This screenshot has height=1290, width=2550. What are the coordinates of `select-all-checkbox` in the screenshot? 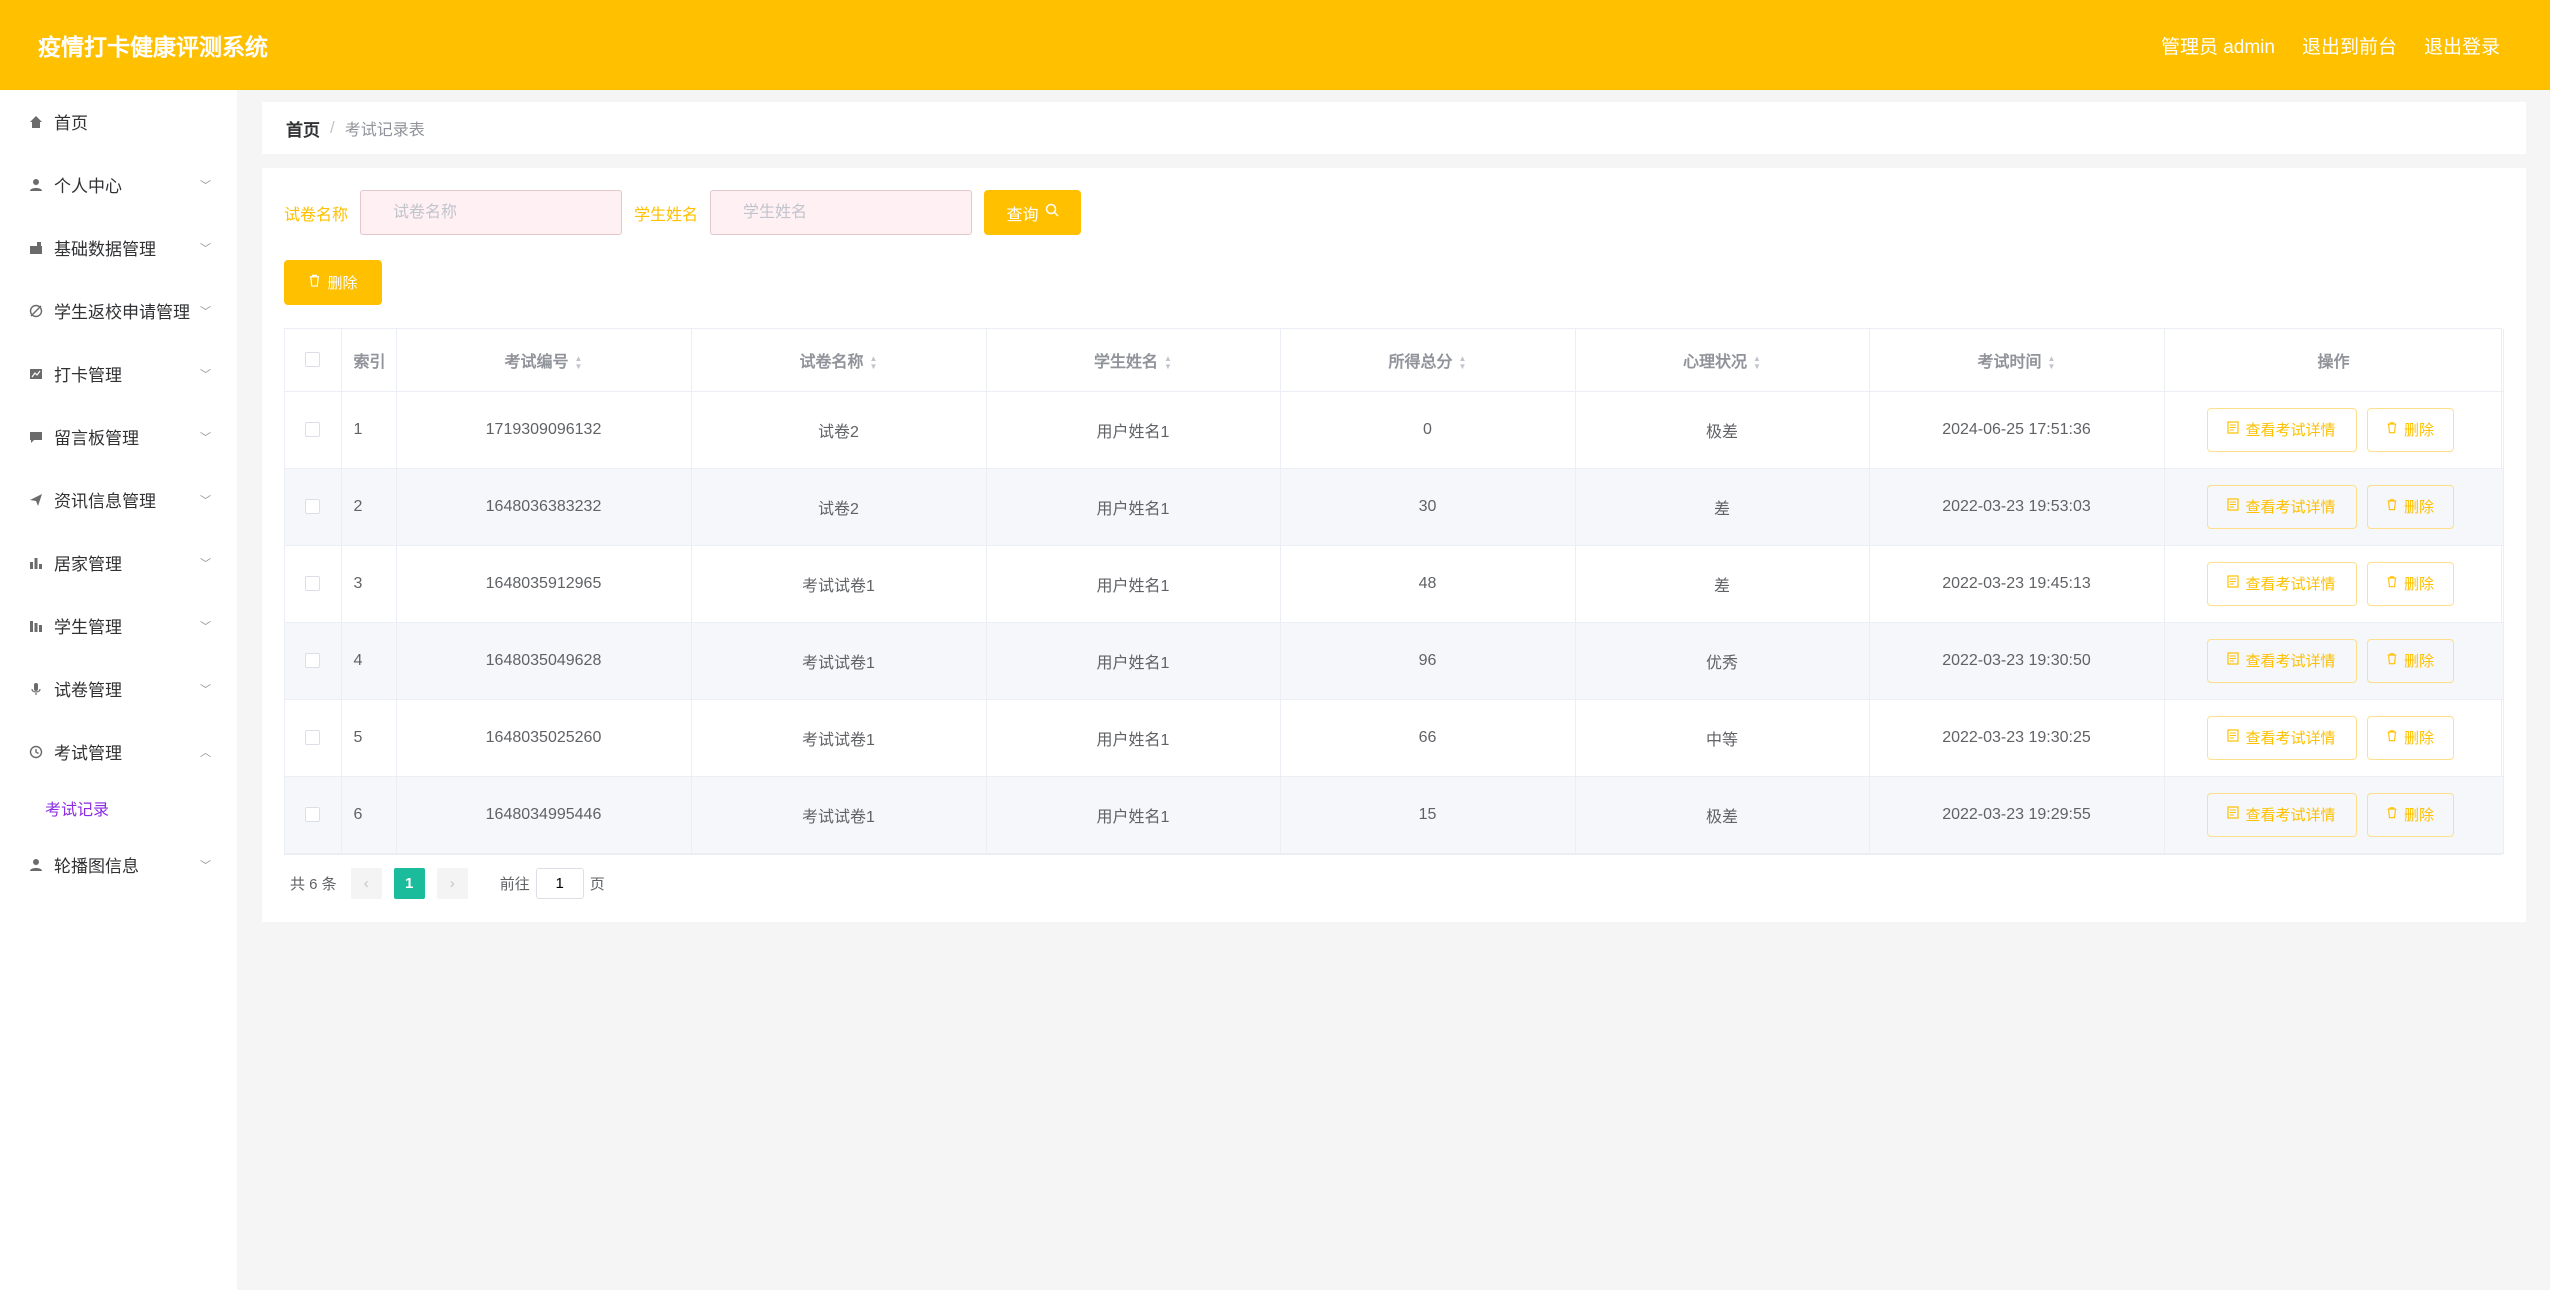 It's located at (313, 360).